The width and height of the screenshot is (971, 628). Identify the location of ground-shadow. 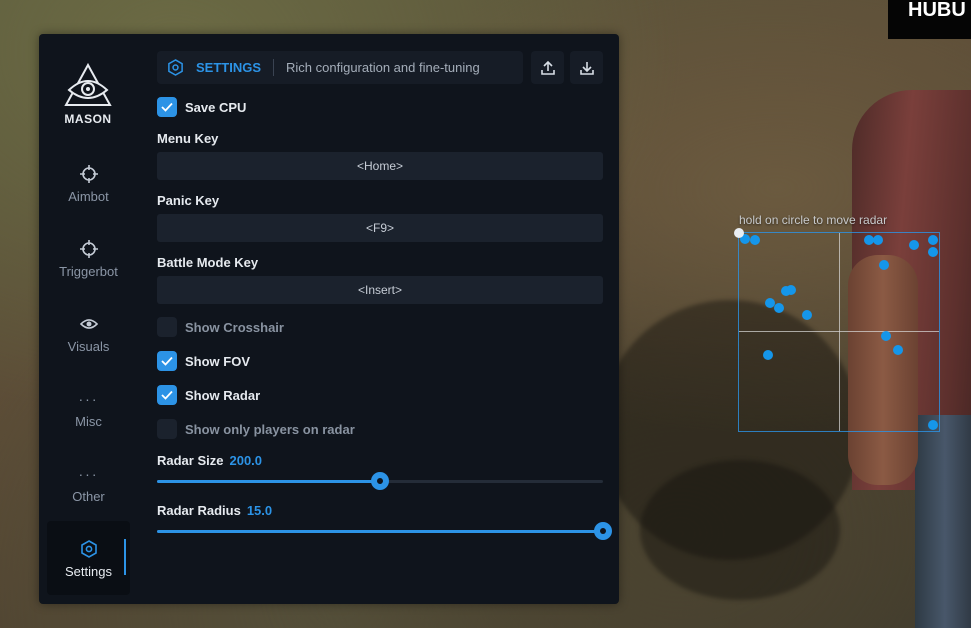
(740, 530).